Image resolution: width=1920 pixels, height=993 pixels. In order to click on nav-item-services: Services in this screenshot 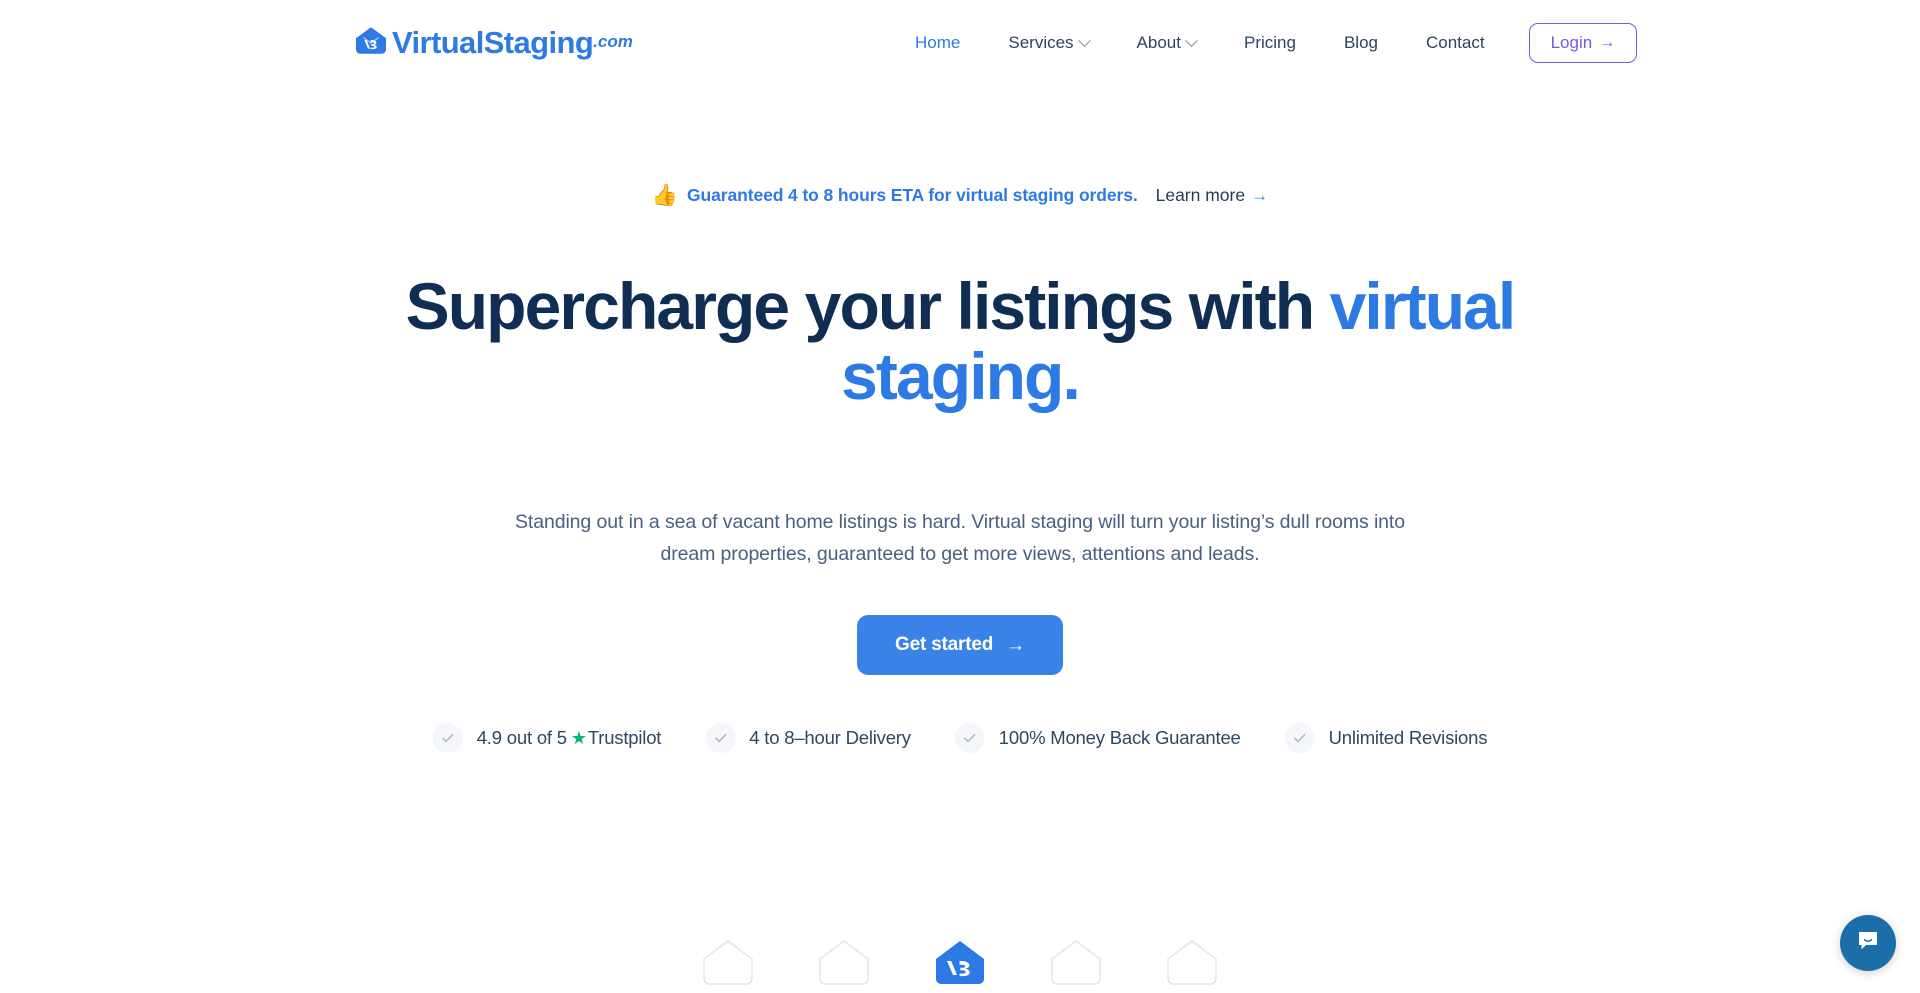, I will do `click(1048, 43)`.